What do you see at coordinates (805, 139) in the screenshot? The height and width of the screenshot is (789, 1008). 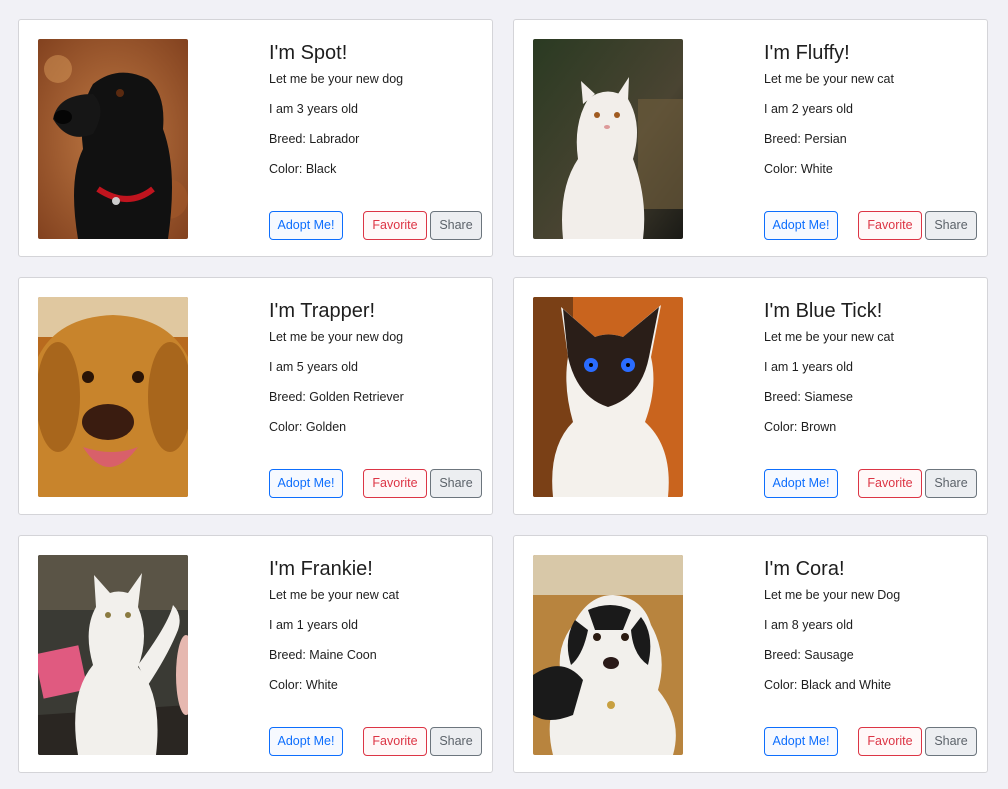 I see `pet-breed: Breed: Persian` at bounding box center [805, 139].